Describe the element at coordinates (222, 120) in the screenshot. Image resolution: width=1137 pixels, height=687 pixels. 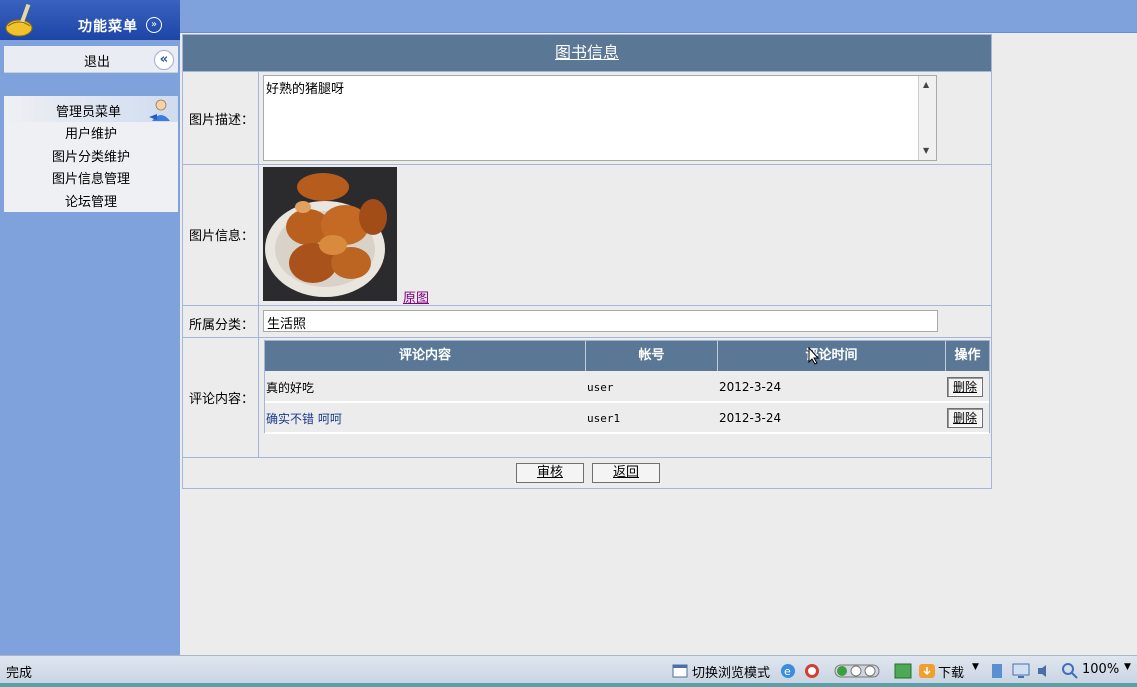
I see `desc-label: 图片描述：` at that location.